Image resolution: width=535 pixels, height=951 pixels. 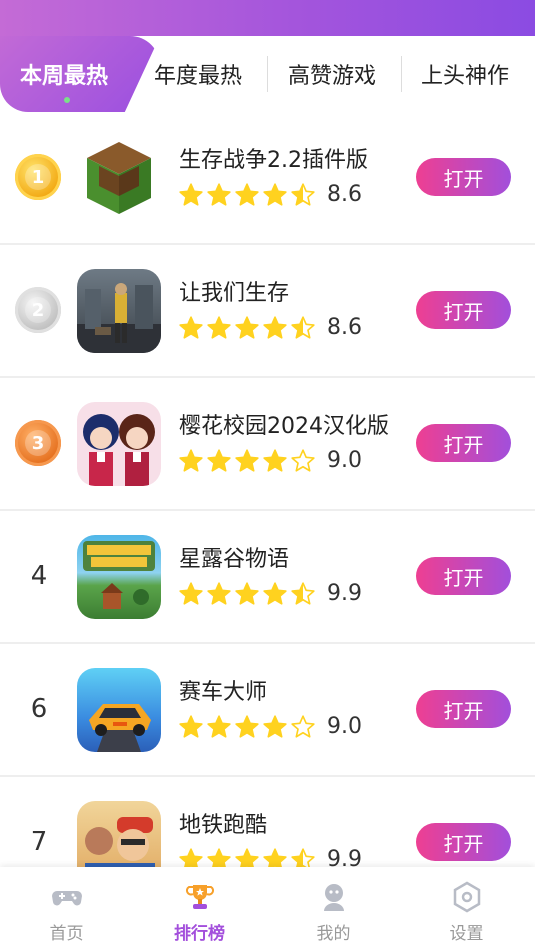 I want to click on nav-ranking: 排行榜, so click(x=199, y=909).